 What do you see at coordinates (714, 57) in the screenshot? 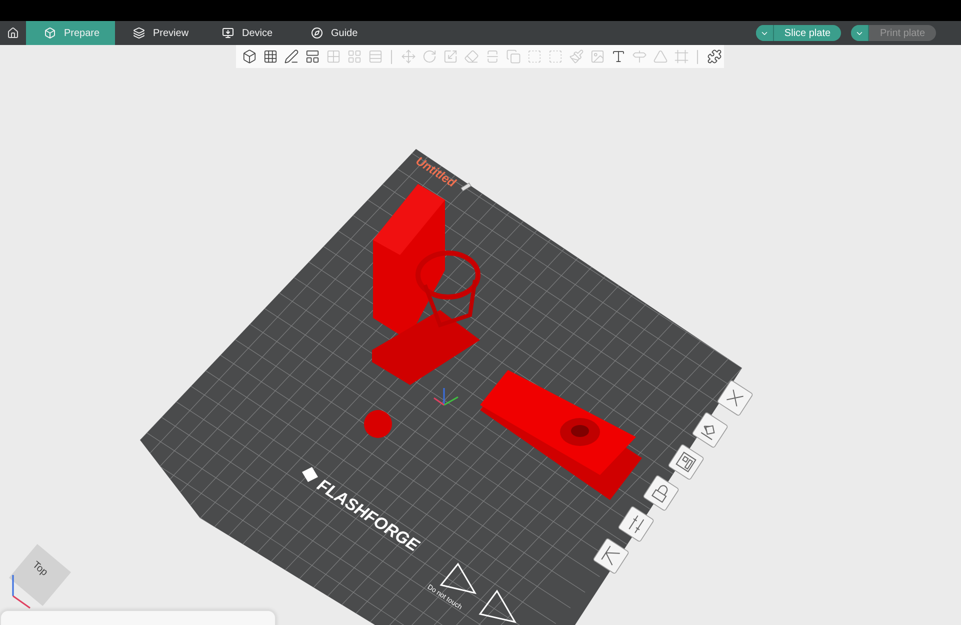
I see `puzzle-icon` at bounding box center [714, 57].